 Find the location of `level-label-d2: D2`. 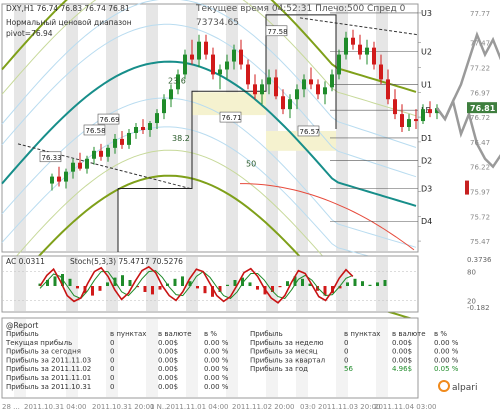

level-label-d2: D2 is located at coordinates (426, 161).